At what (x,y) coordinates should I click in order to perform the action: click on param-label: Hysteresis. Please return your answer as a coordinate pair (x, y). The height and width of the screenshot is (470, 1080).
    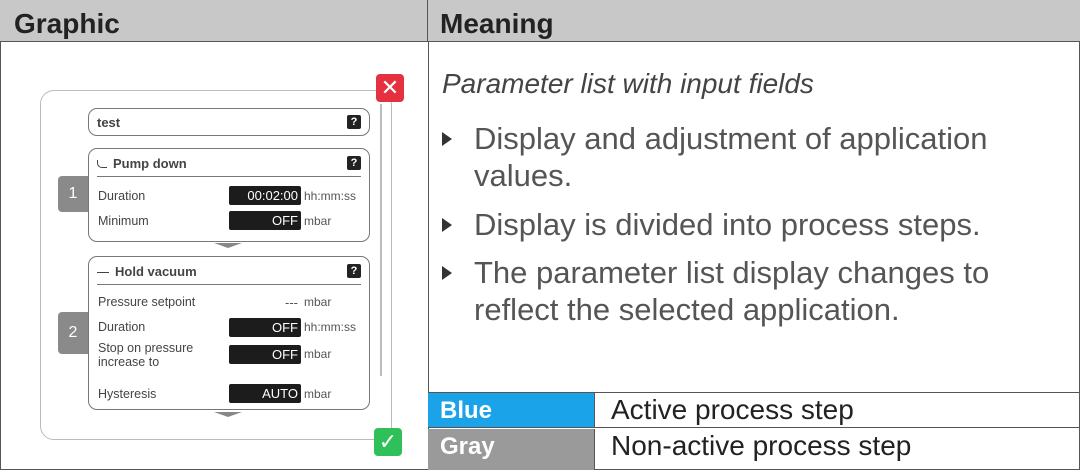
    Looking at the image, I should click on (127, 394).